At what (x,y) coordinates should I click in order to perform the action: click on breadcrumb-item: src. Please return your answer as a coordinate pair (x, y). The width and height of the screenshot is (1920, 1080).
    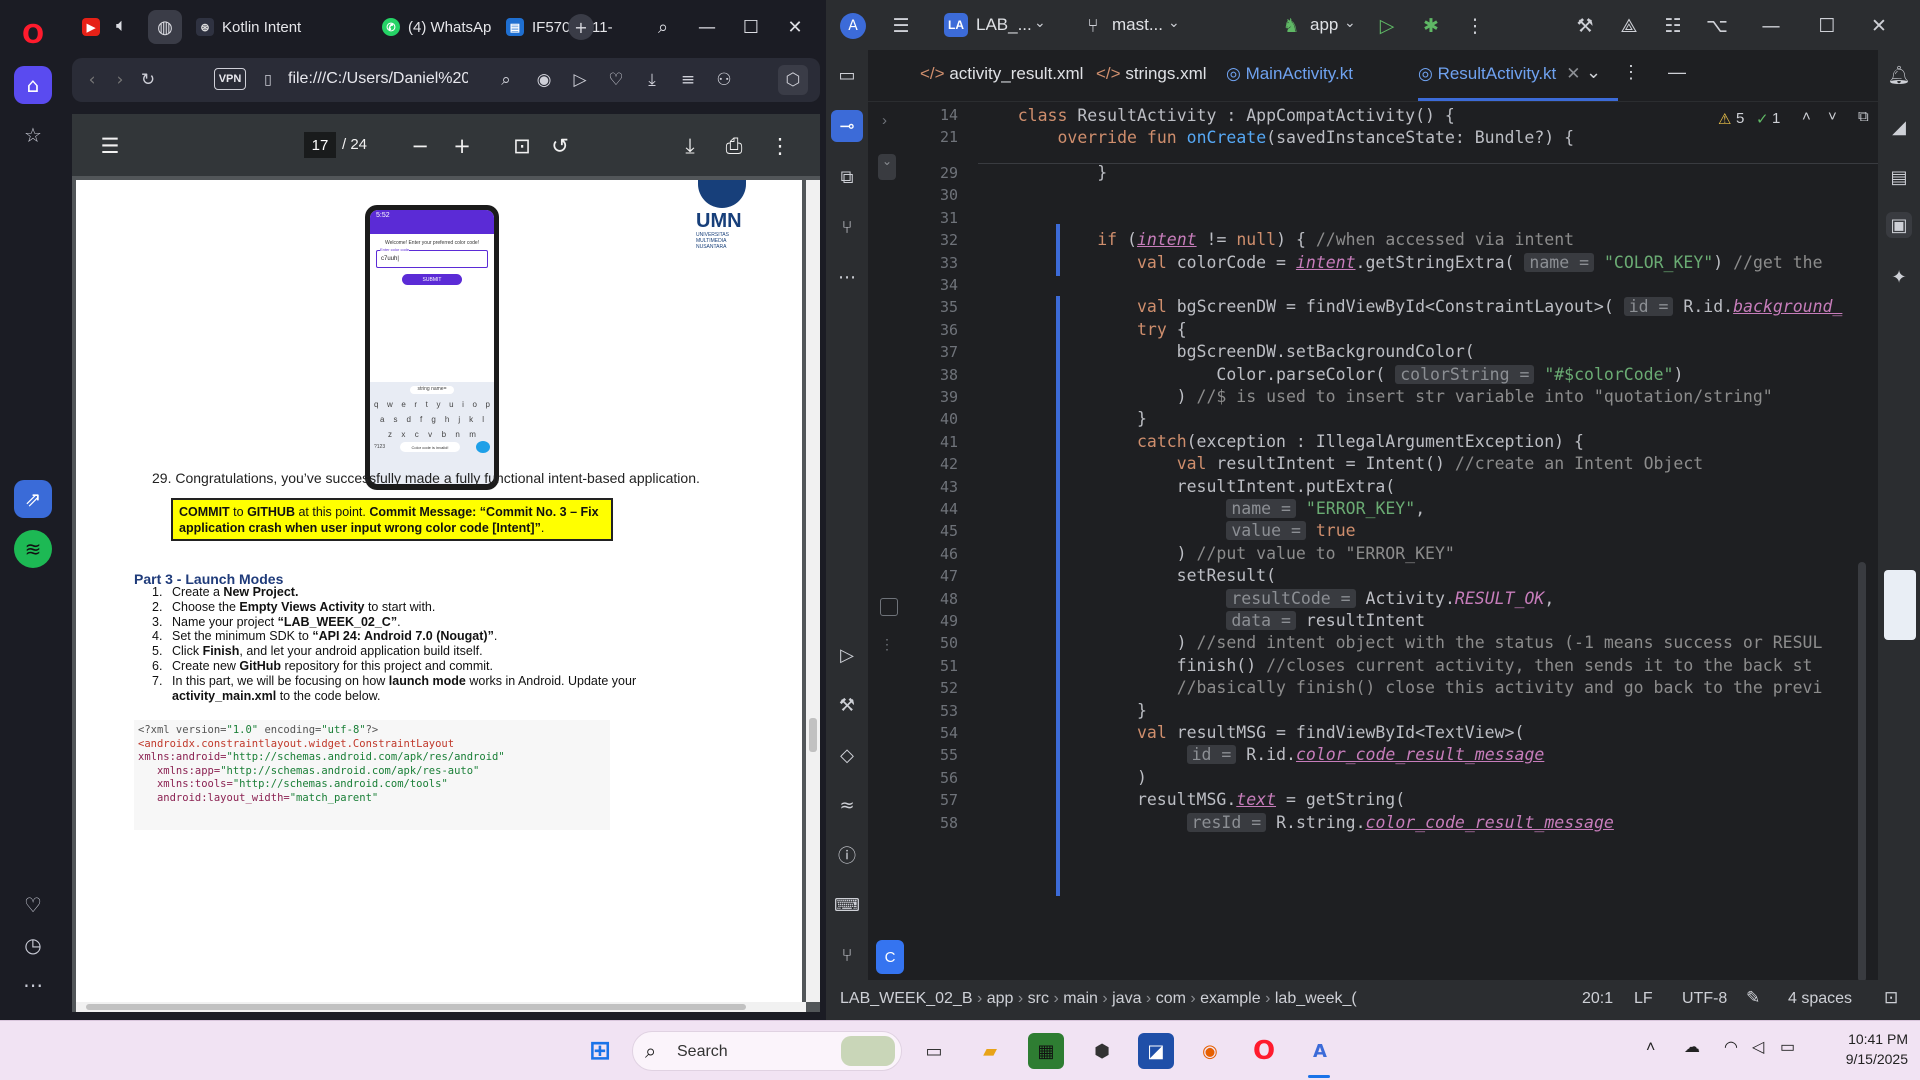
    Looking at the image, I should click on (1038, 998).